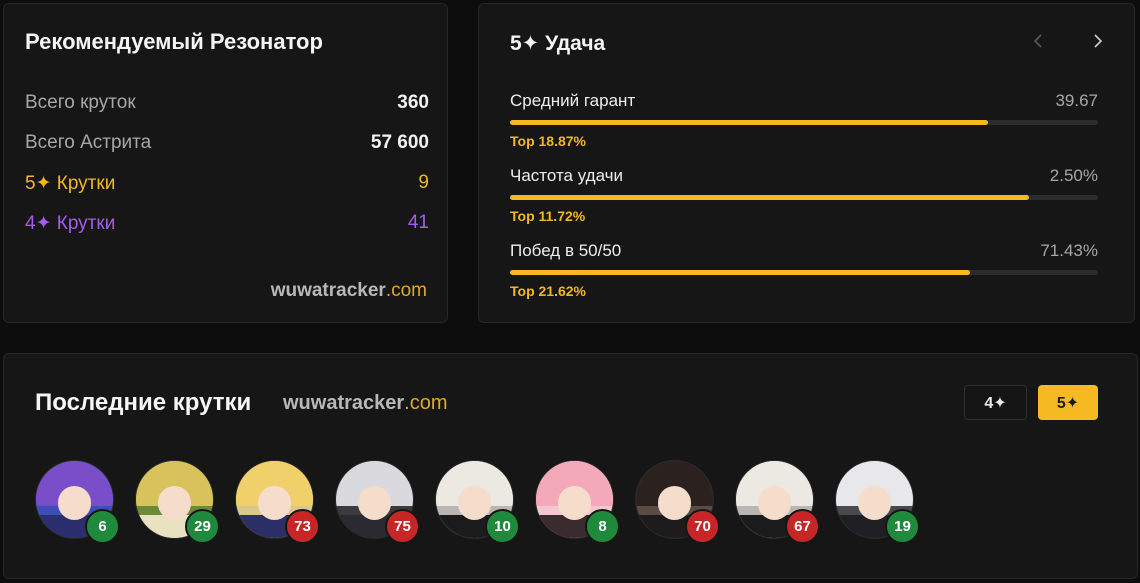  I want to click on pity-badge: 75, so click(402, 526).